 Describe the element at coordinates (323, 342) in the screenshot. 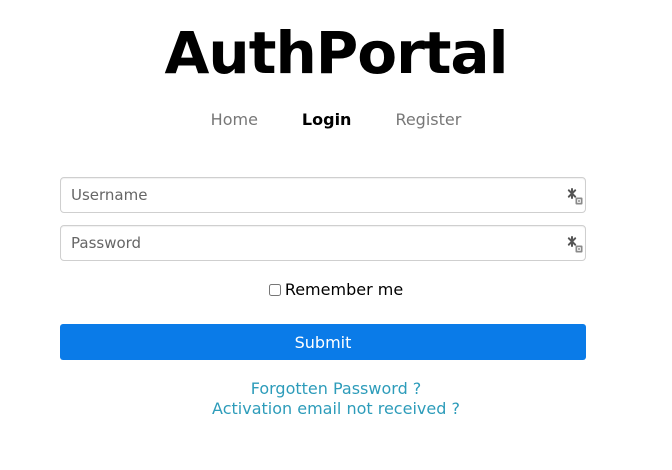

I see `submit-button: Submit` at that location.